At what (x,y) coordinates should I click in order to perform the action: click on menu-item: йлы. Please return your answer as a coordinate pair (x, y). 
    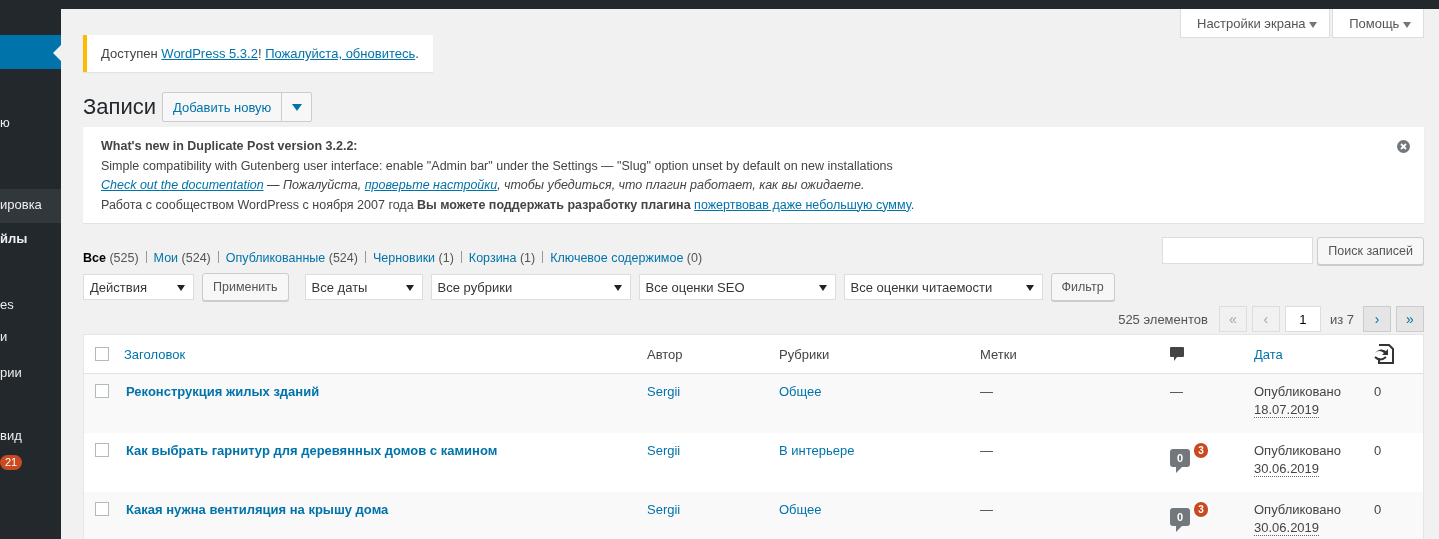
    Looking at the image, I should click on (30, 240).